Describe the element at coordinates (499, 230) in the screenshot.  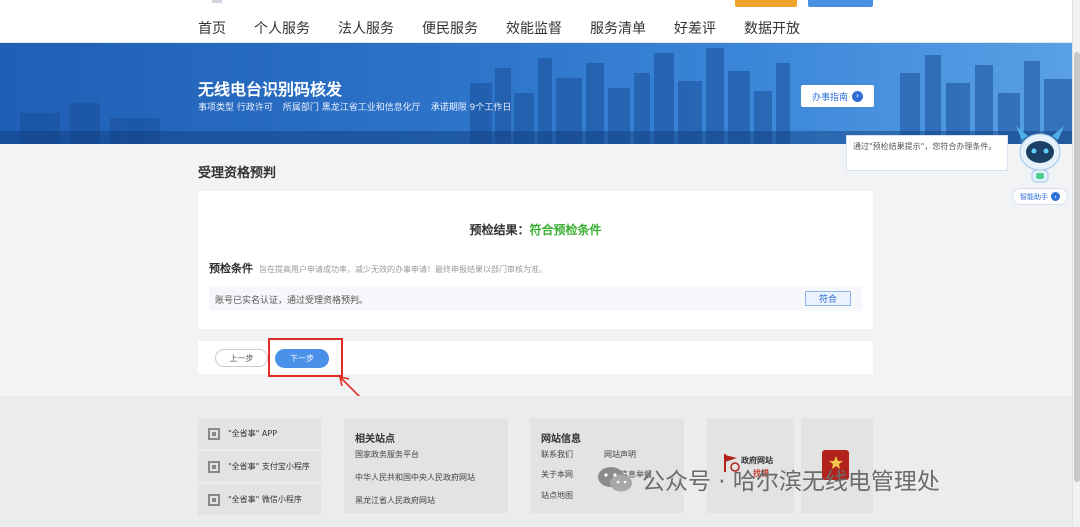
I see `precheck-result-label: 预检结果：` at that location.